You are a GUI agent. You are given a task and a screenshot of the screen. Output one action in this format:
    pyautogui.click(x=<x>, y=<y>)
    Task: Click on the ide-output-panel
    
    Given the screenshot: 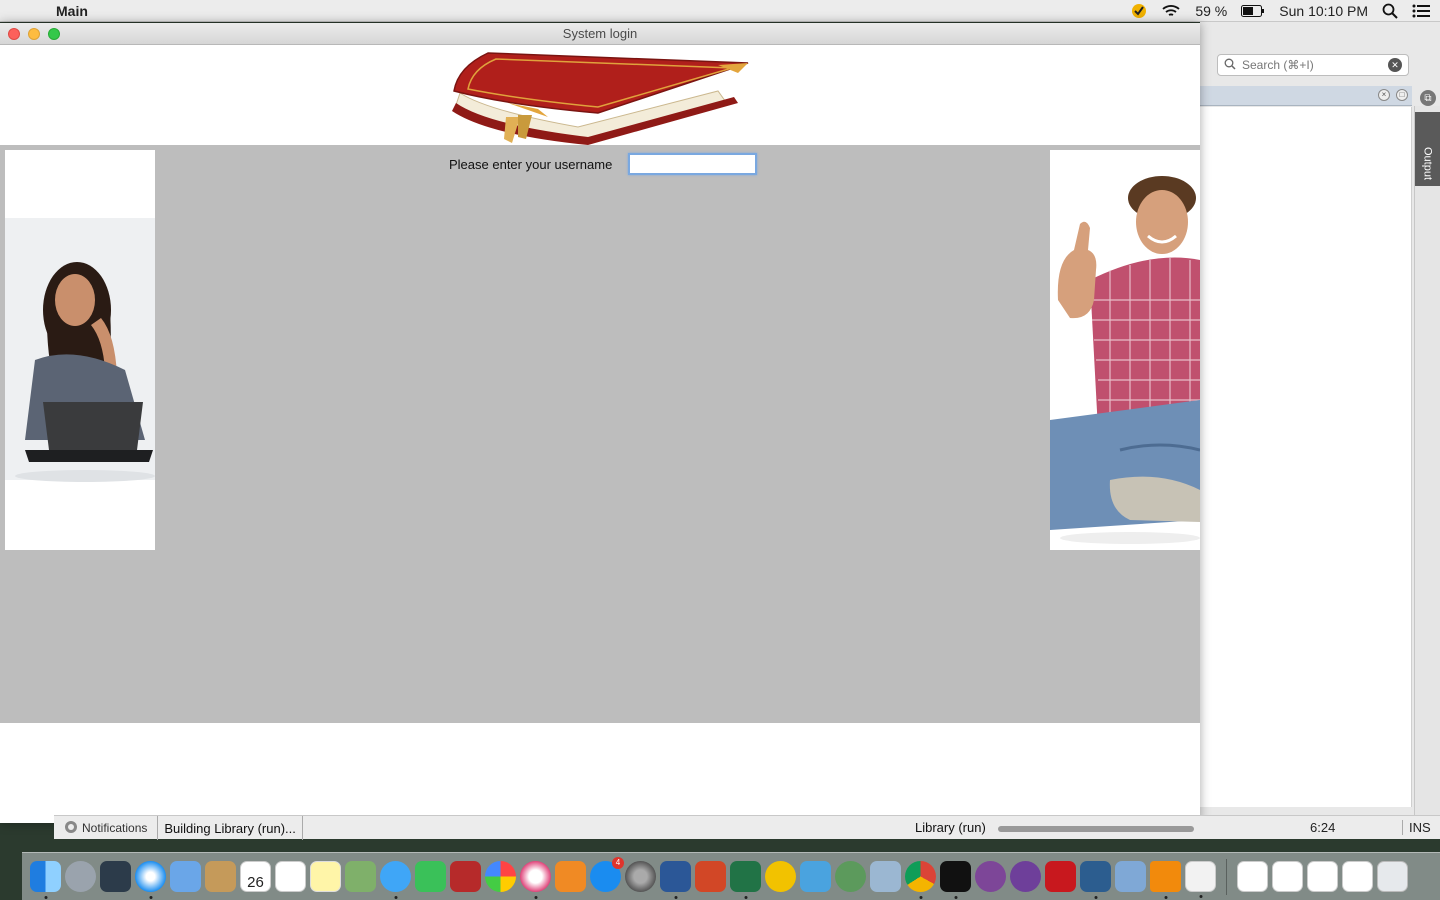 What is the action you would take?
    pyautogui.click(x=1306, y=457)
    